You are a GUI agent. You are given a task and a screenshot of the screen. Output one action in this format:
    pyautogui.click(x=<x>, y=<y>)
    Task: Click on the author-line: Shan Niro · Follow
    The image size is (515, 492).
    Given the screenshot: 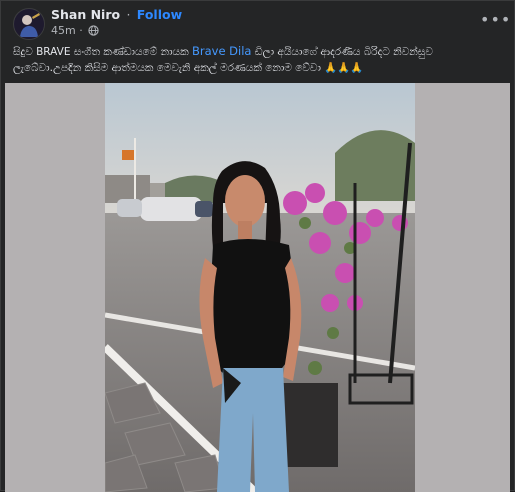 What is the action you would take?
    pyautogui.click(x=116, y=15)
    